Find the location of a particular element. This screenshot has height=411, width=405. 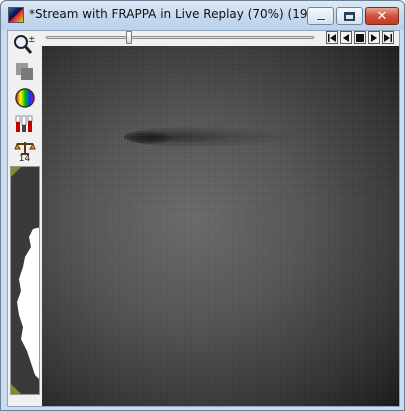

color-wheel-icon is located at coordinates (24, 98).